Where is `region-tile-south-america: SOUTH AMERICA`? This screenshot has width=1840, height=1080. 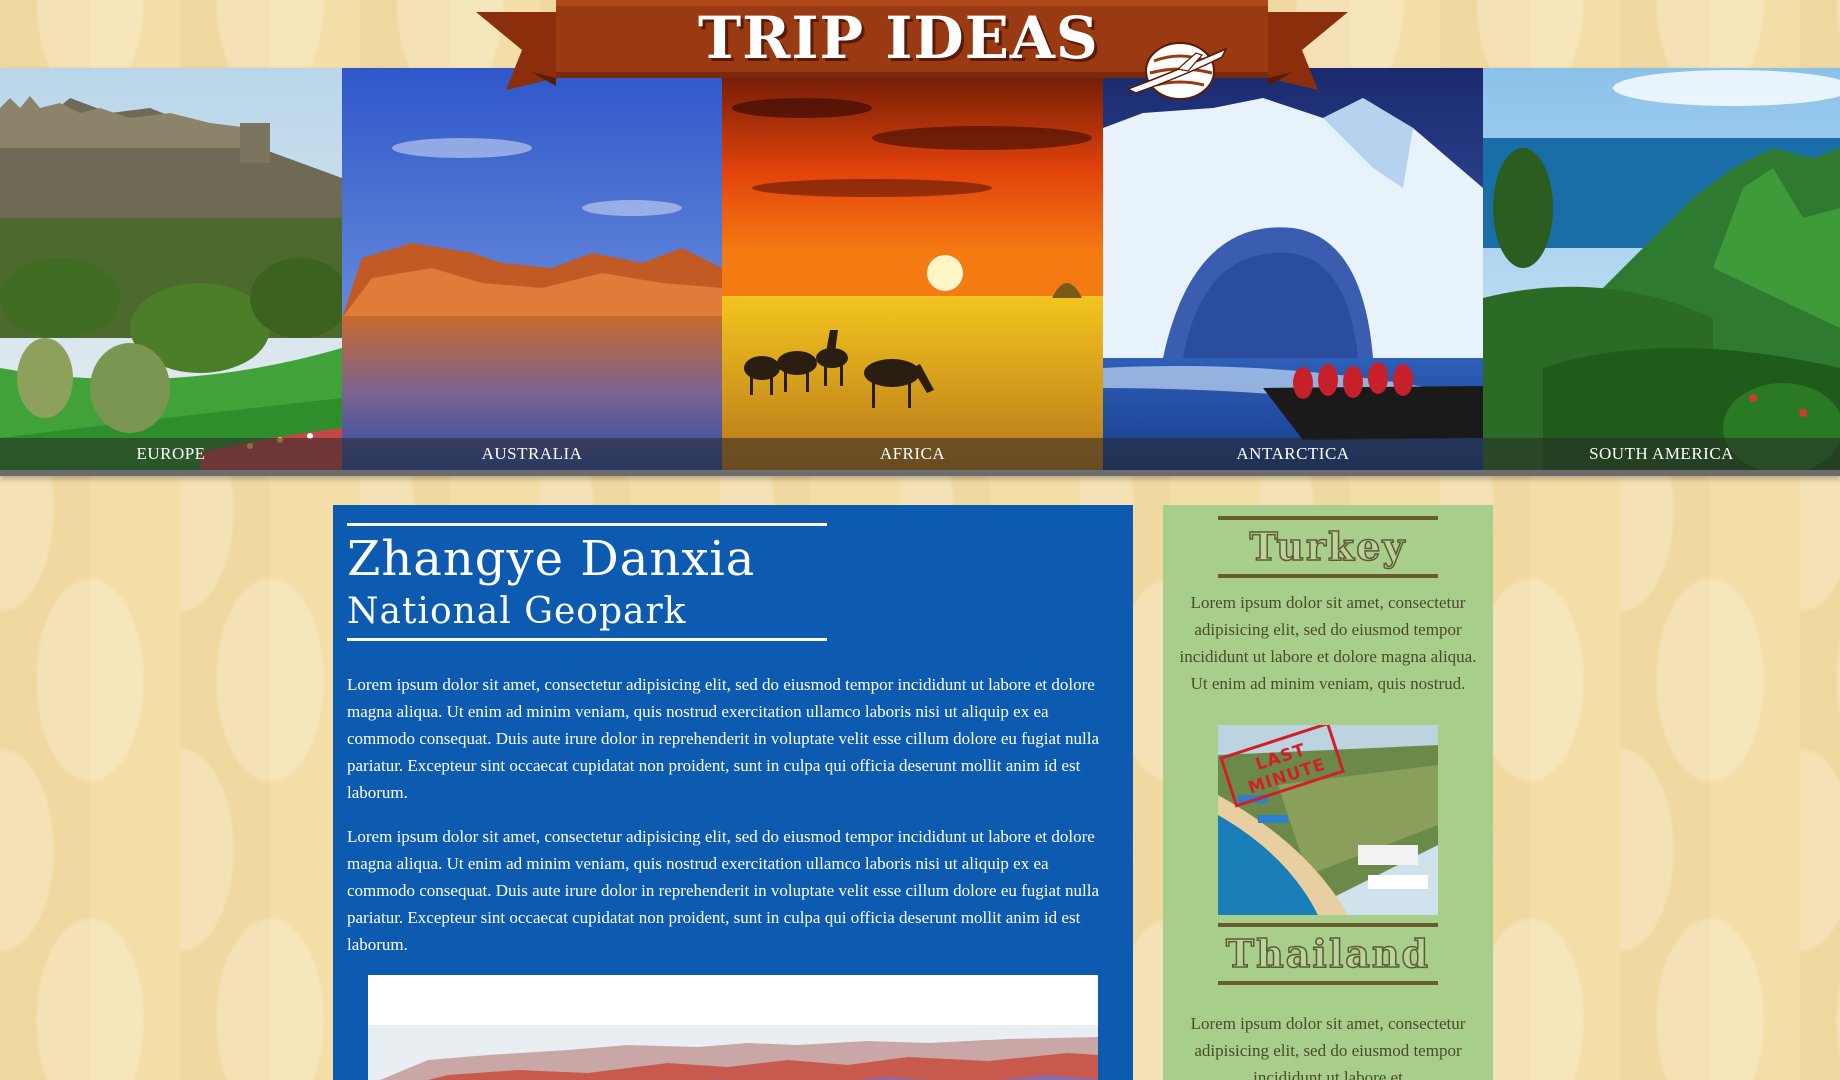
region-tile-south-america: SOUTH AMERICA is located at coordinates (1661, 269).